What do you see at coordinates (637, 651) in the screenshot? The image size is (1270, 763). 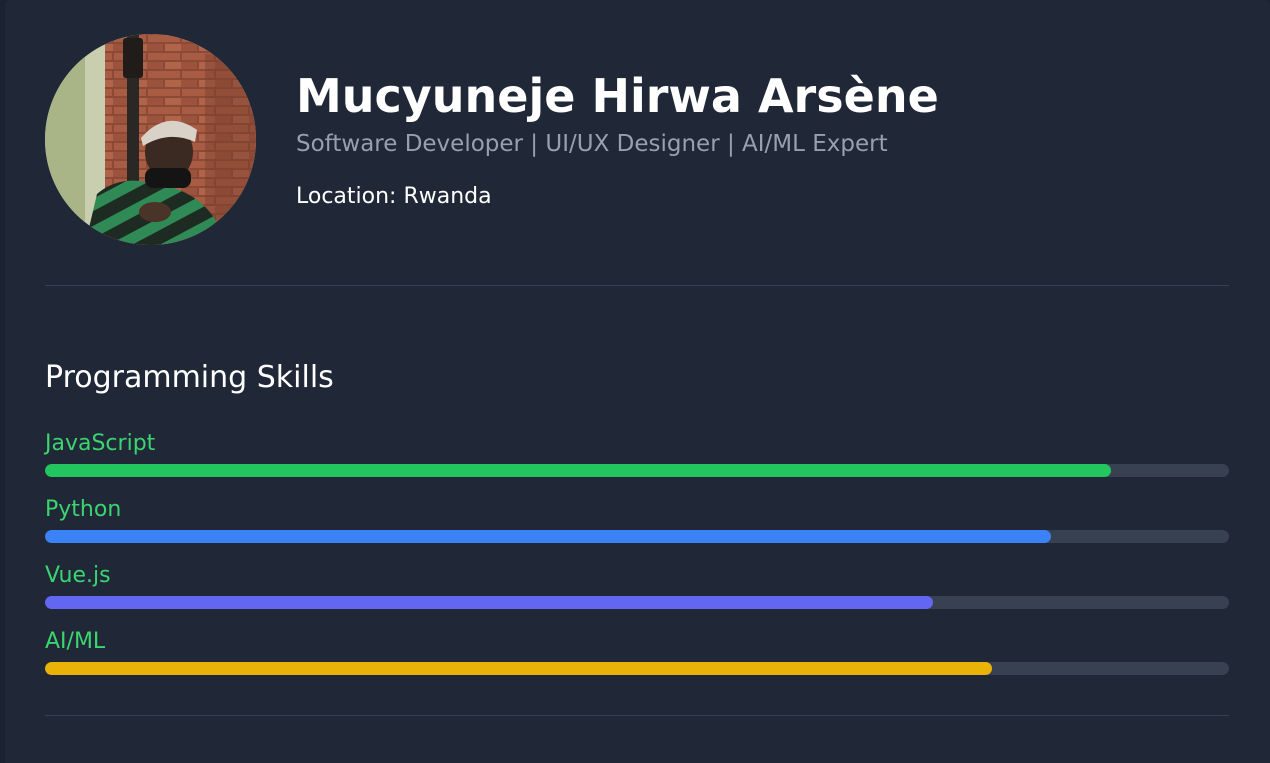 I see `skill-item: AI/ML` at bounding box center [637, 651].